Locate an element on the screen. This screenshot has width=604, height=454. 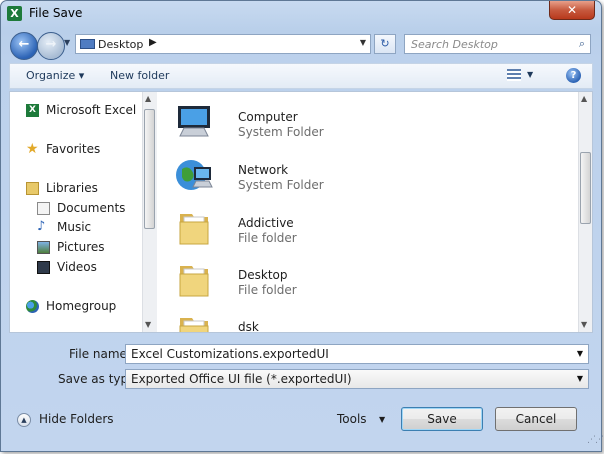
sidebar-item-label: Pictures is located at coordinates (81, 247).